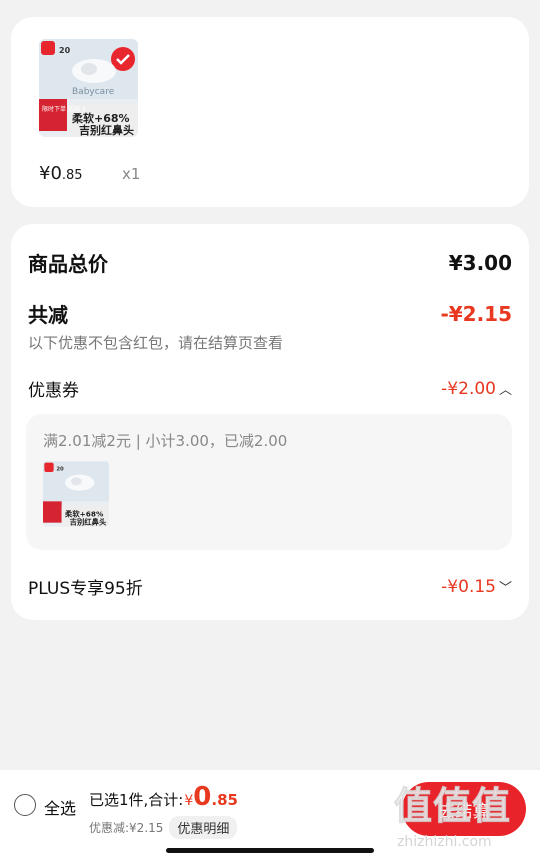 The image size is (540, 862). What do you see at coordinates (76, 494) in the screenshot?
I see `coupon-product-thumbnail: 柔软+68% 吉别红鼻头 20` at bounding box center [76, 494].